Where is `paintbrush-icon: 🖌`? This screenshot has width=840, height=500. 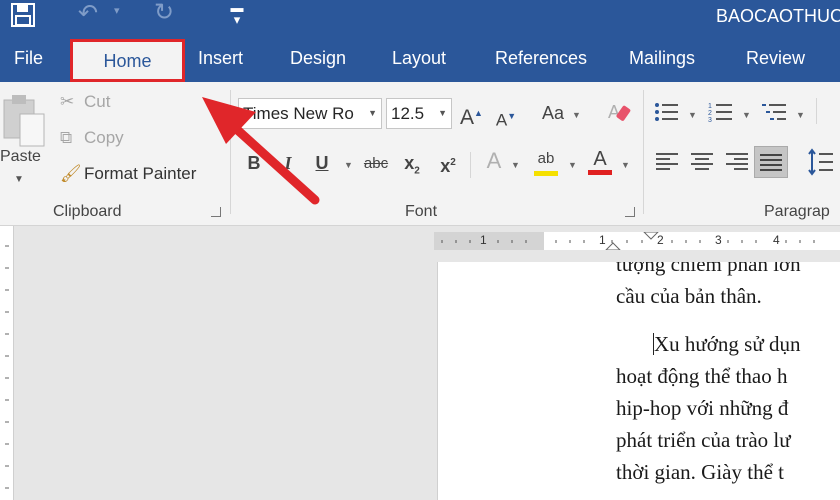
paintbrush-icon: 🖌 is located at coordinates (71, 173).